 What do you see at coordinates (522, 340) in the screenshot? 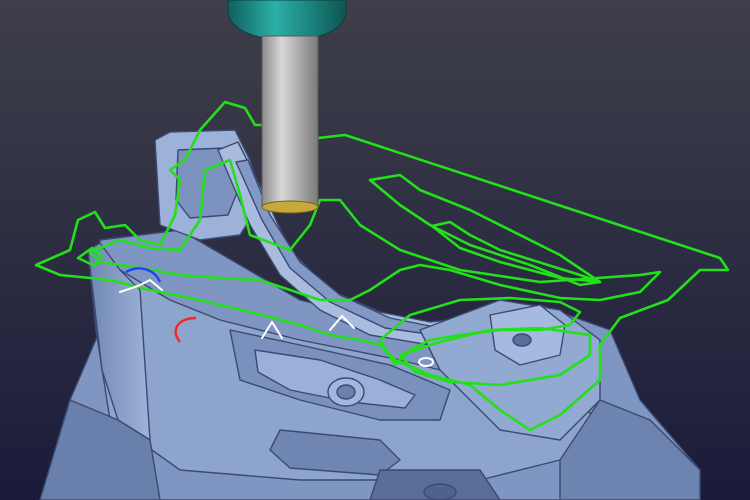
I see `boss-hole` at bounding box center [522, 340].